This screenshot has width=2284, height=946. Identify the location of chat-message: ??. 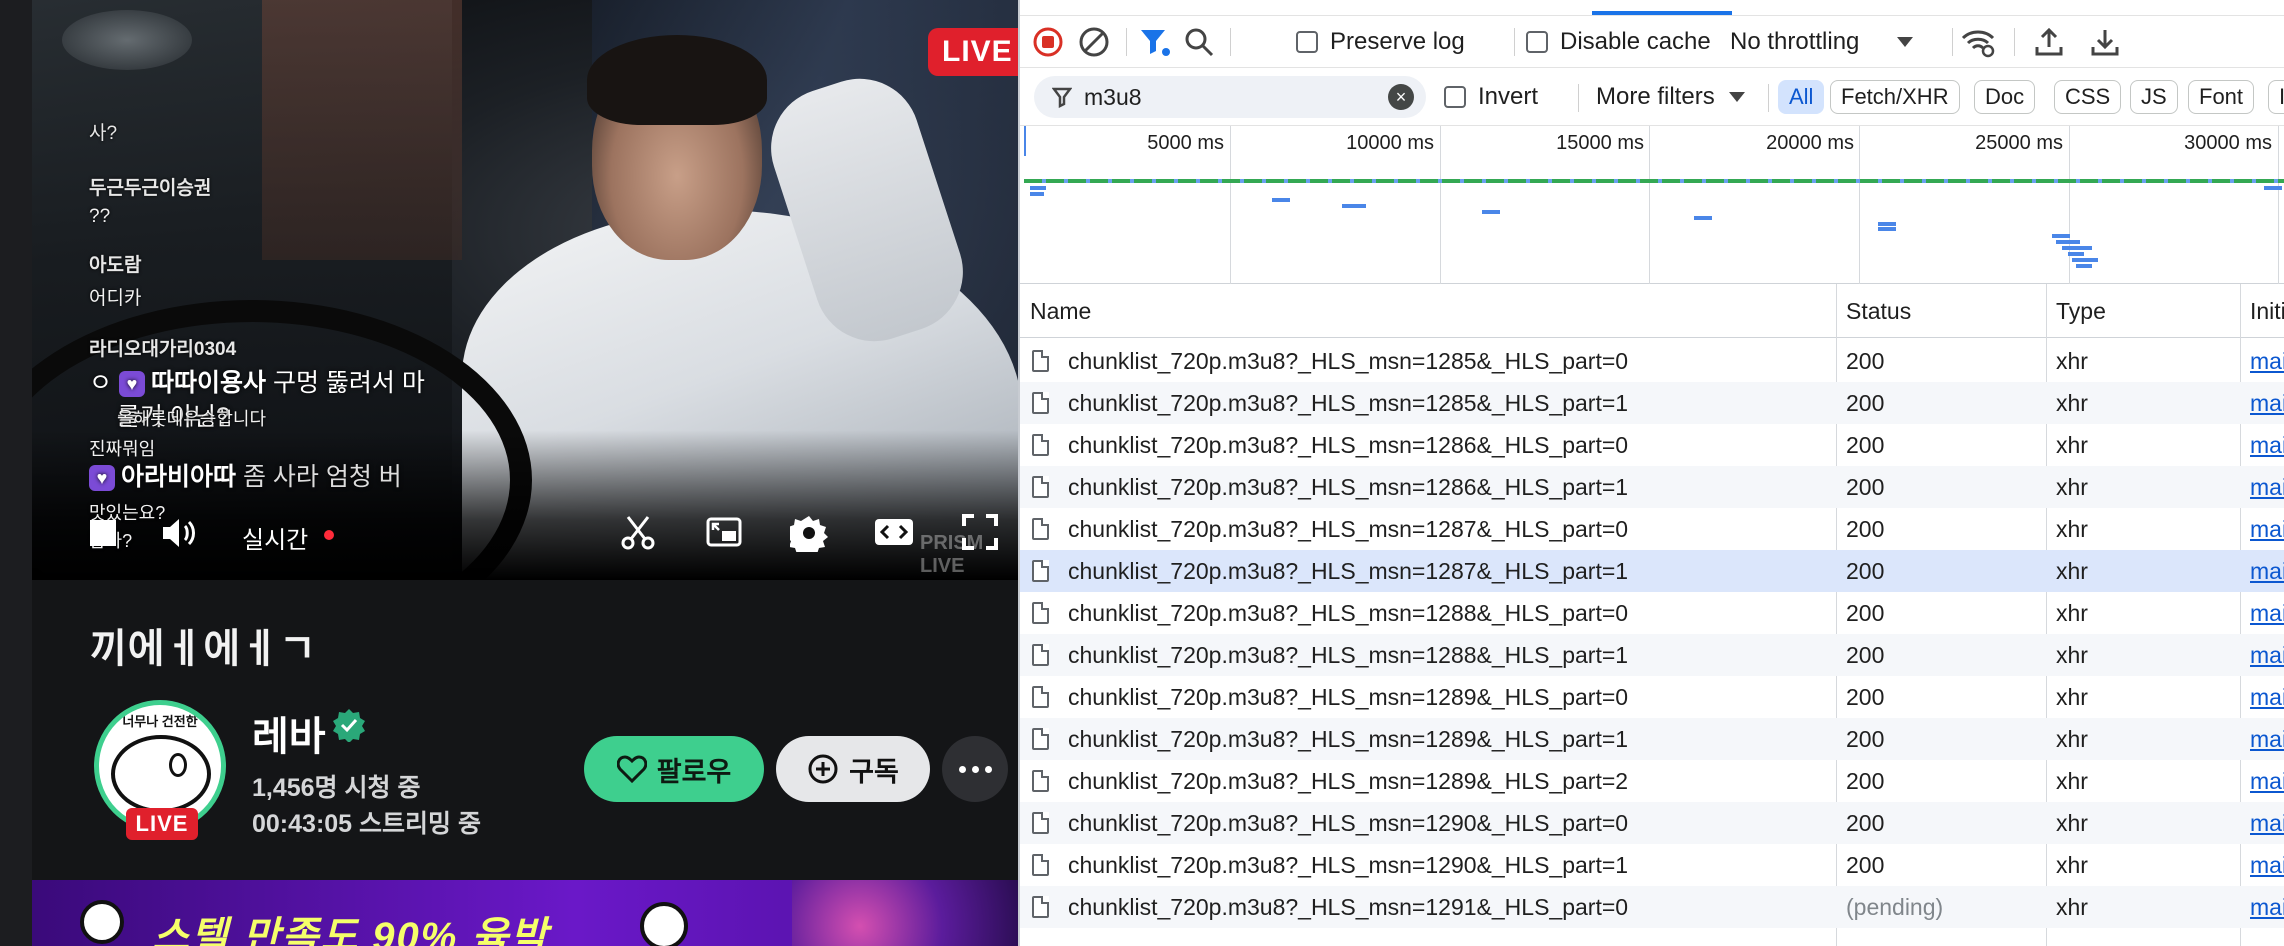
(100, 216).